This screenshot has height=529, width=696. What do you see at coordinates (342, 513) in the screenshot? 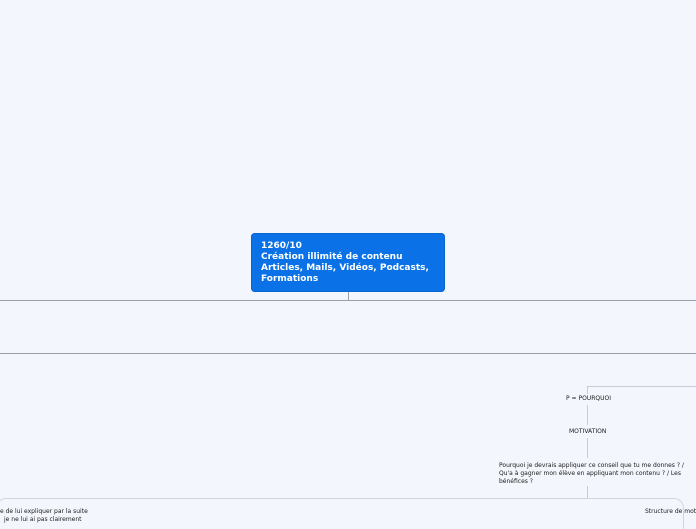
I see `subtopics-outline` at bounding box center [342, 513].